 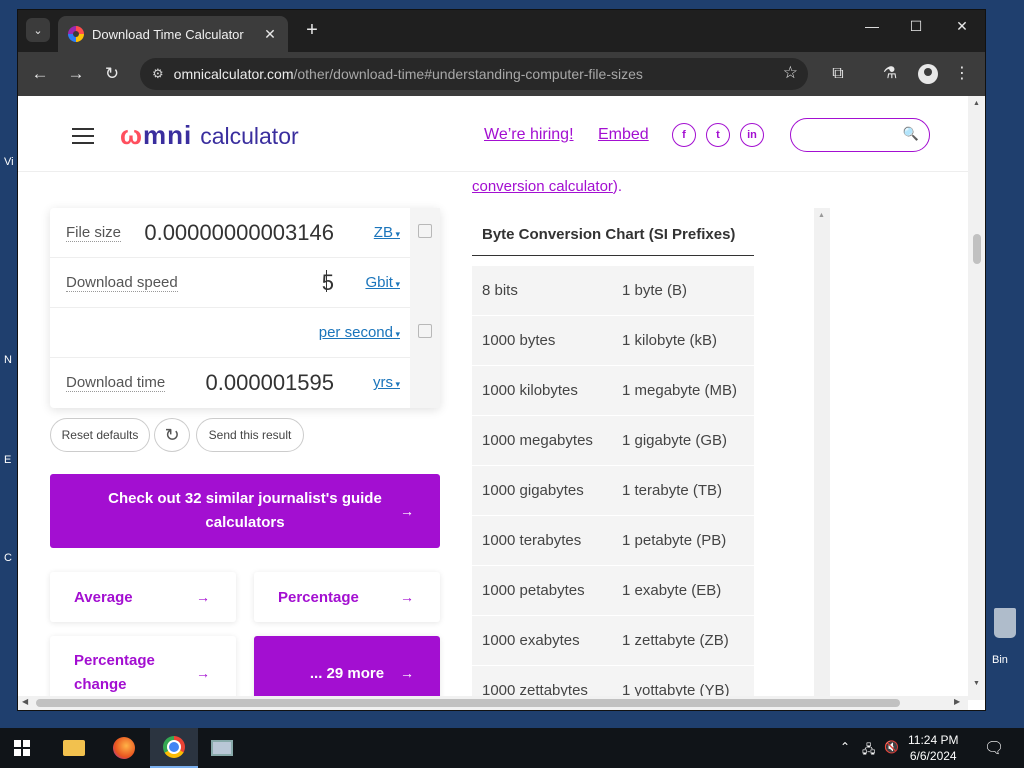 I want to click on site-info-icon: ⚙, so click(x=158, y=74).